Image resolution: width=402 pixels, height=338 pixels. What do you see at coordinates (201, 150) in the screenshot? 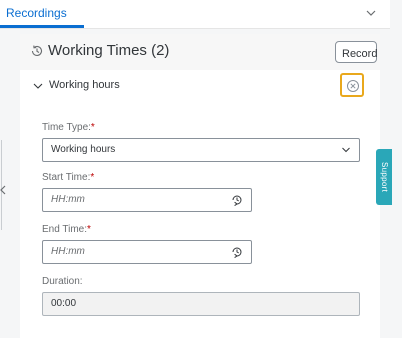
I see `time-type-select: Working hours` at bounding box center [201, 150].